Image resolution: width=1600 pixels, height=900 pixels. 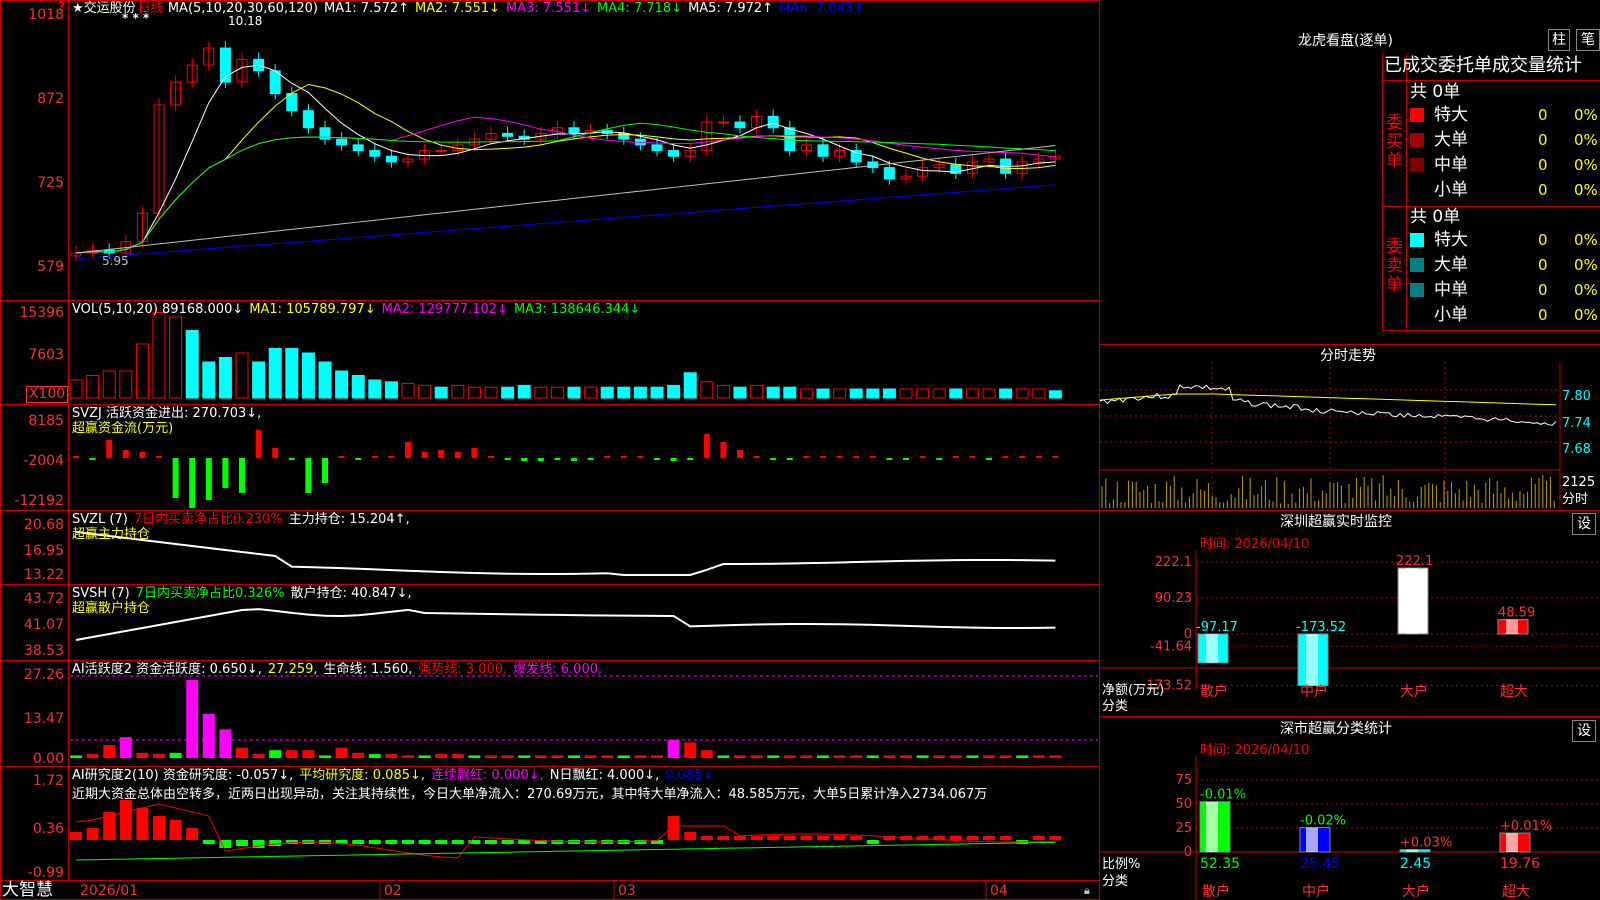 What do you see at coordinates (1115, 706) in the screenshot?
I see `monitor-axis-label-2: 分类` at bounding box center [1115, 706].